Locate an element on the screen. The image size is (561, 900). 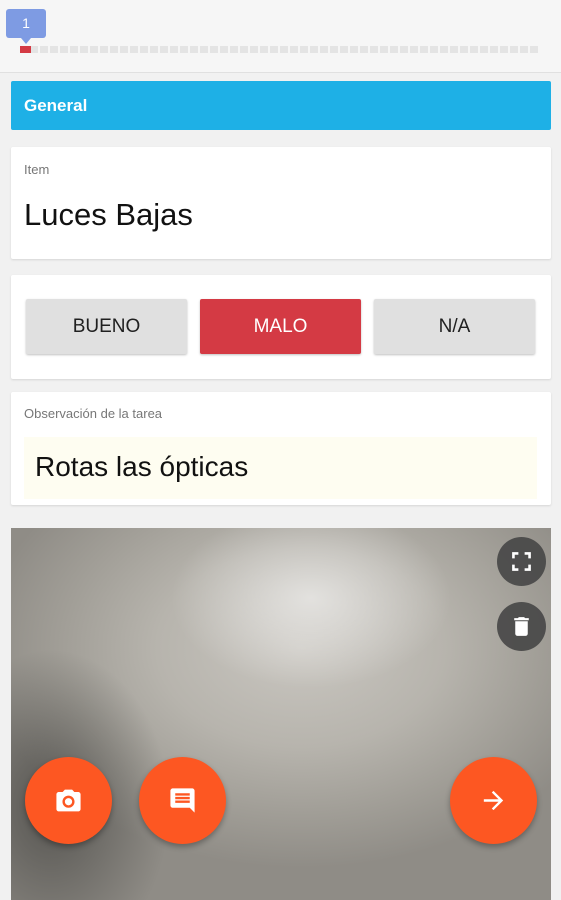
arrow-right-icon is located at coordinates (493, 800).